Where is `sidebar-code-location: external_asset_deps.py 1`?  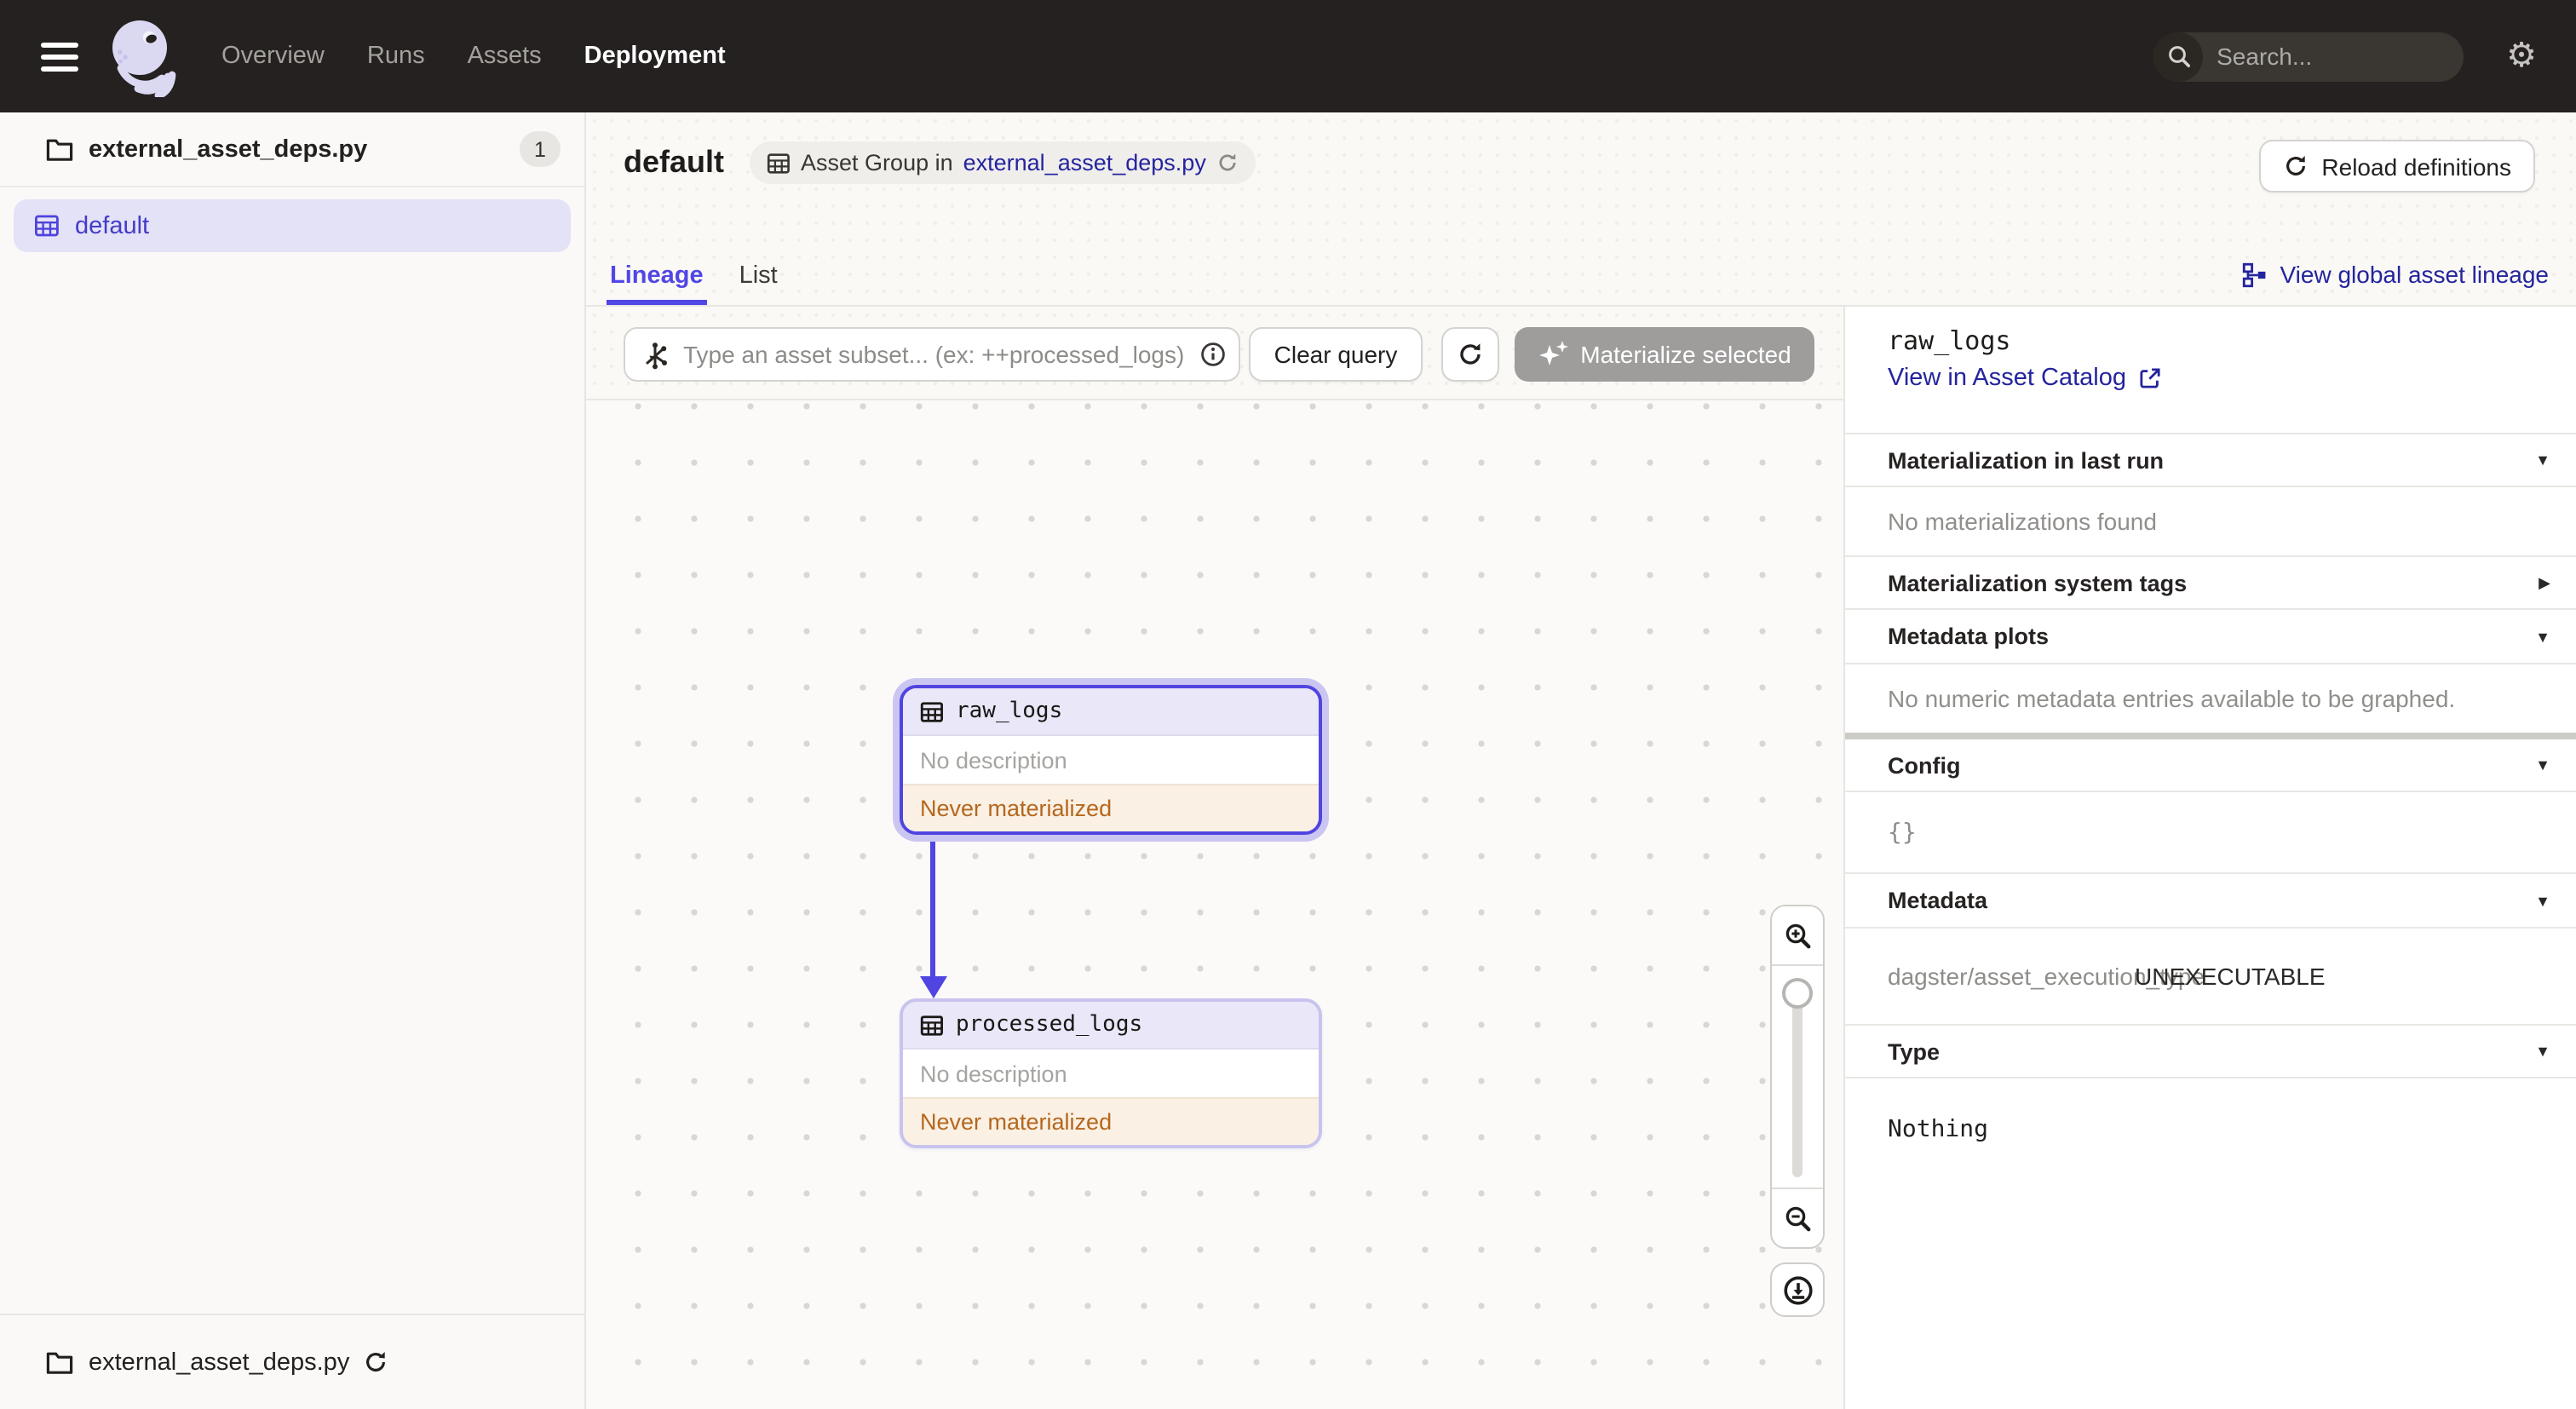
sidebar-code-location: external_asset_deps.py 1 is located at coordinates (292, 149).